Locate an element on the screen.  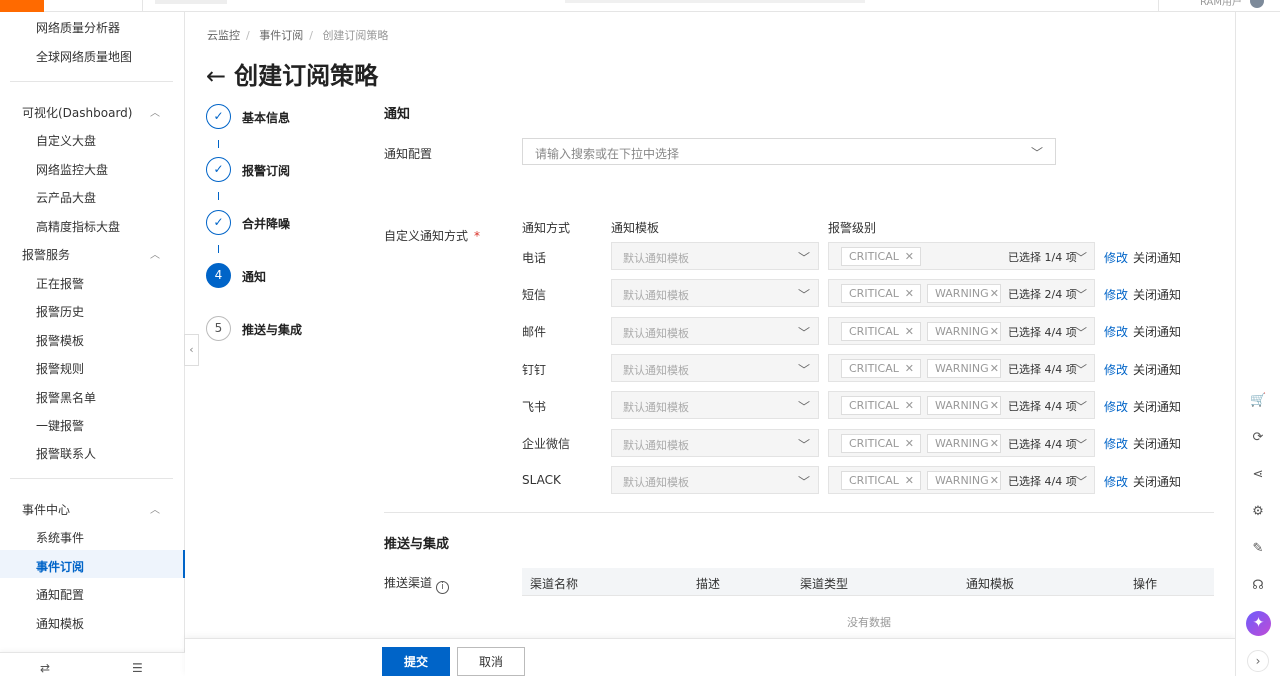
level-select-wecom: CRITICAL ✕ WARNING ✕ 已选择 4/4 项 ﹀ is located at coordinates (961, 443).